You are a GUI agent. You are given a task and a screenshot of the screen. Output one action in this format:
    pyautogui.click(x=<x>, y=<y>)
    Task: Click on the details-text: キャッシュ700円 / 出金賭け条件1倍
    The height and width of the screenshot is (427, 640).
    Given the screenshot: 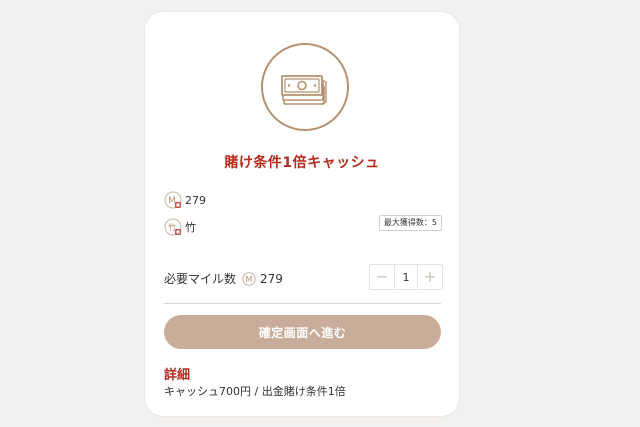 What is the action you would take?
    pyautogui.click(x=255, y=391)
    